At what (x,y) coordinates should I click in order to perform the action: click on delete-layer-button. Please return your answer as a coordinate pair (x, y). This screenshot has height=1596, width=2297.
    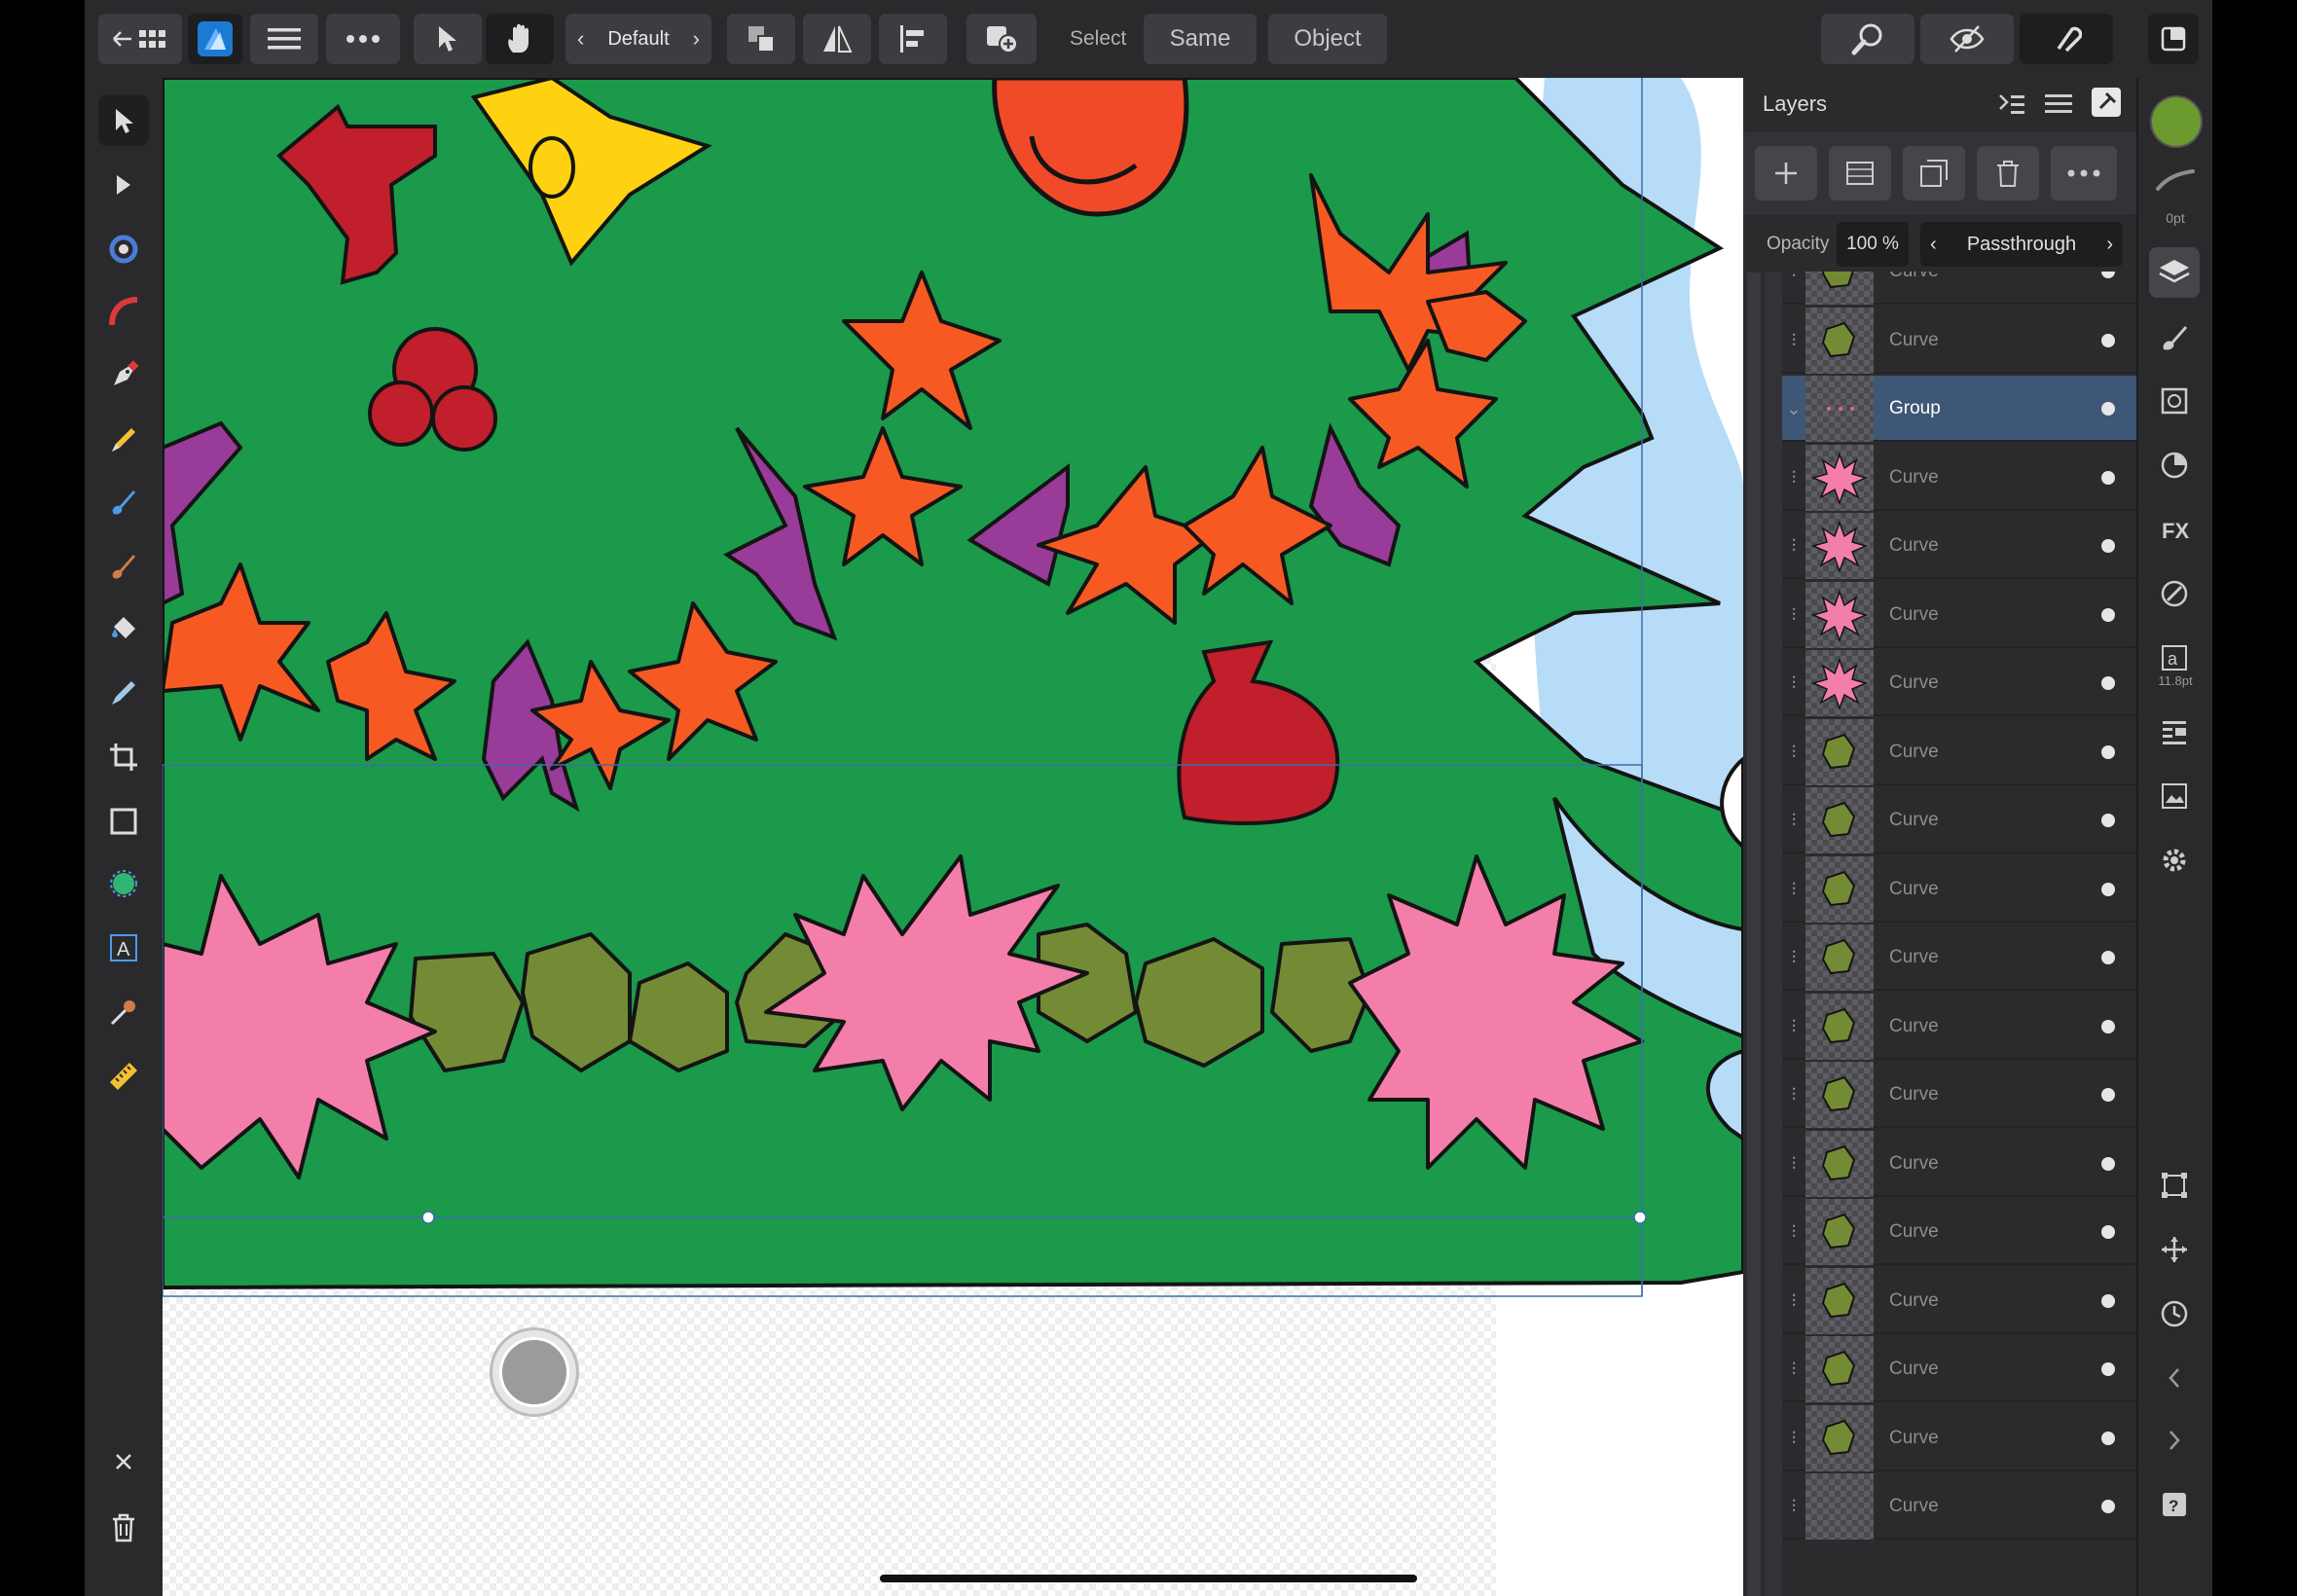
    Looking at the image, I should click on (2008, 173).